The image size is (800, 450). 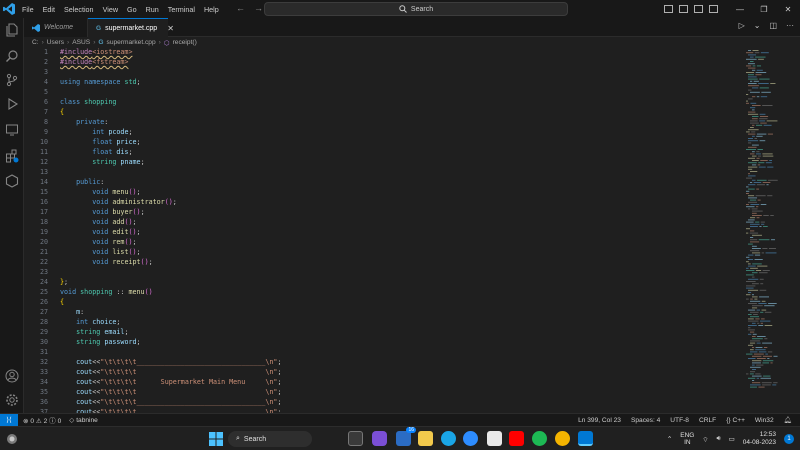 I want to click on notification-center-badge: 1, so click(x=789, y=439).